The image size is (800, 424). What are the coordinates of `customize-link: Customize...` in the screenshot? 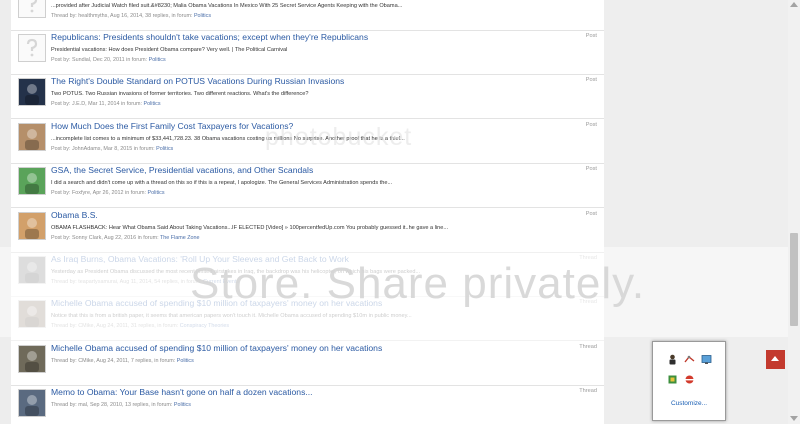 It's located at (689, 404).